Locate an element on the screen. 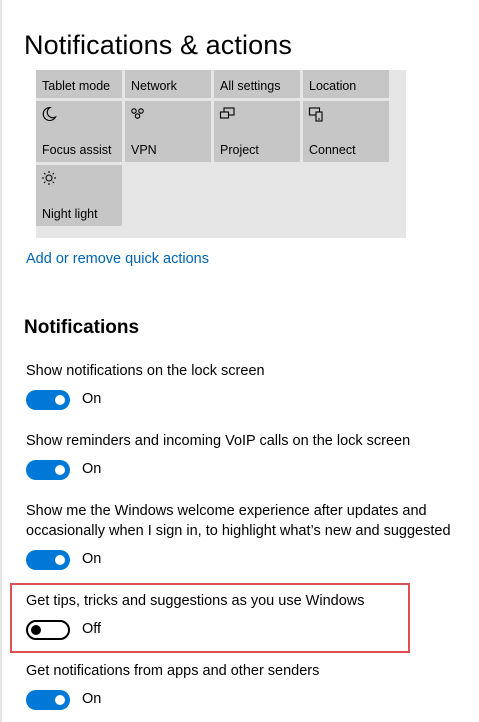 The image size is (479, 722). tile-label: Network is located at coordinates (154, 86).